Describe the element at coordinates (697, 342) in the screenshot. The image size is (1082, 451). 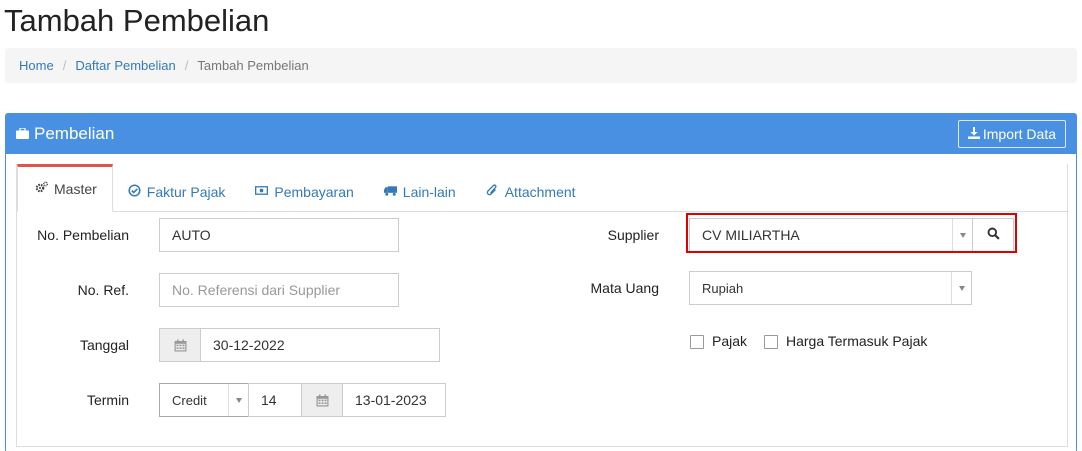
I see `pajak-checkbox` at that location.